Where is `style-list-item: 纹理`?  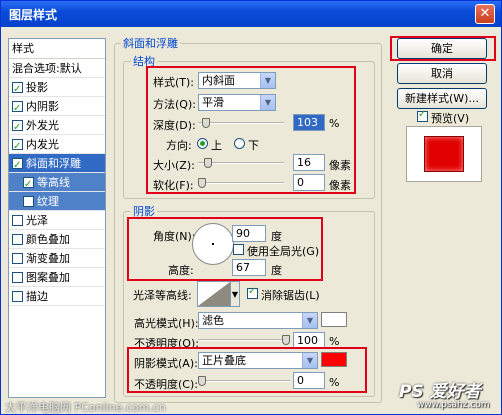
style-list-item: 纹理 is located at coordinates (57, 201).